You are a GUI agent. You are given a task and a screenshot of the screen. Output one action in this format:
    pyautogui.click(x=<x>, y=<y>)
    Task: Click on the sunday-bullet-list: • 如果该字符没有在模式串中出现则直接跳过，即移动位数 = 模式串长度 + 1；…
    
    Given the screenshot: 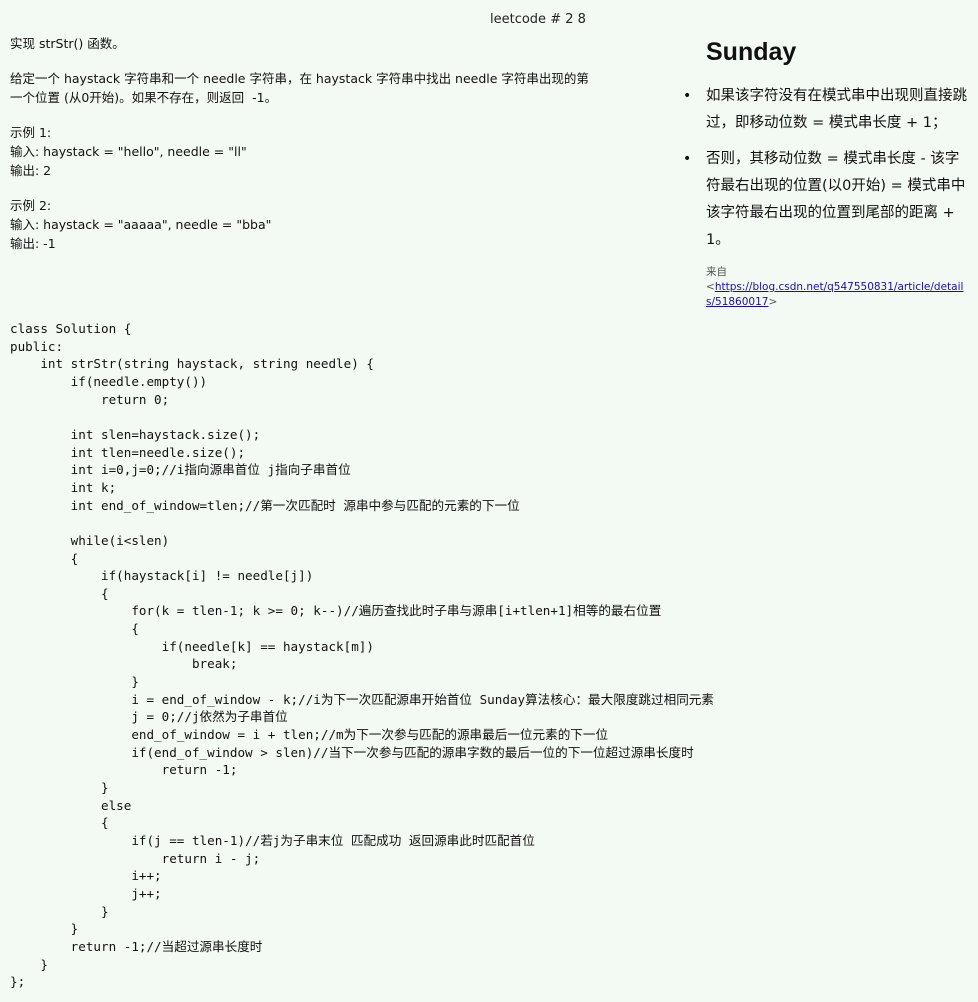 What is the action you would take?
    pyautogui.click(x=827, y=168)
    